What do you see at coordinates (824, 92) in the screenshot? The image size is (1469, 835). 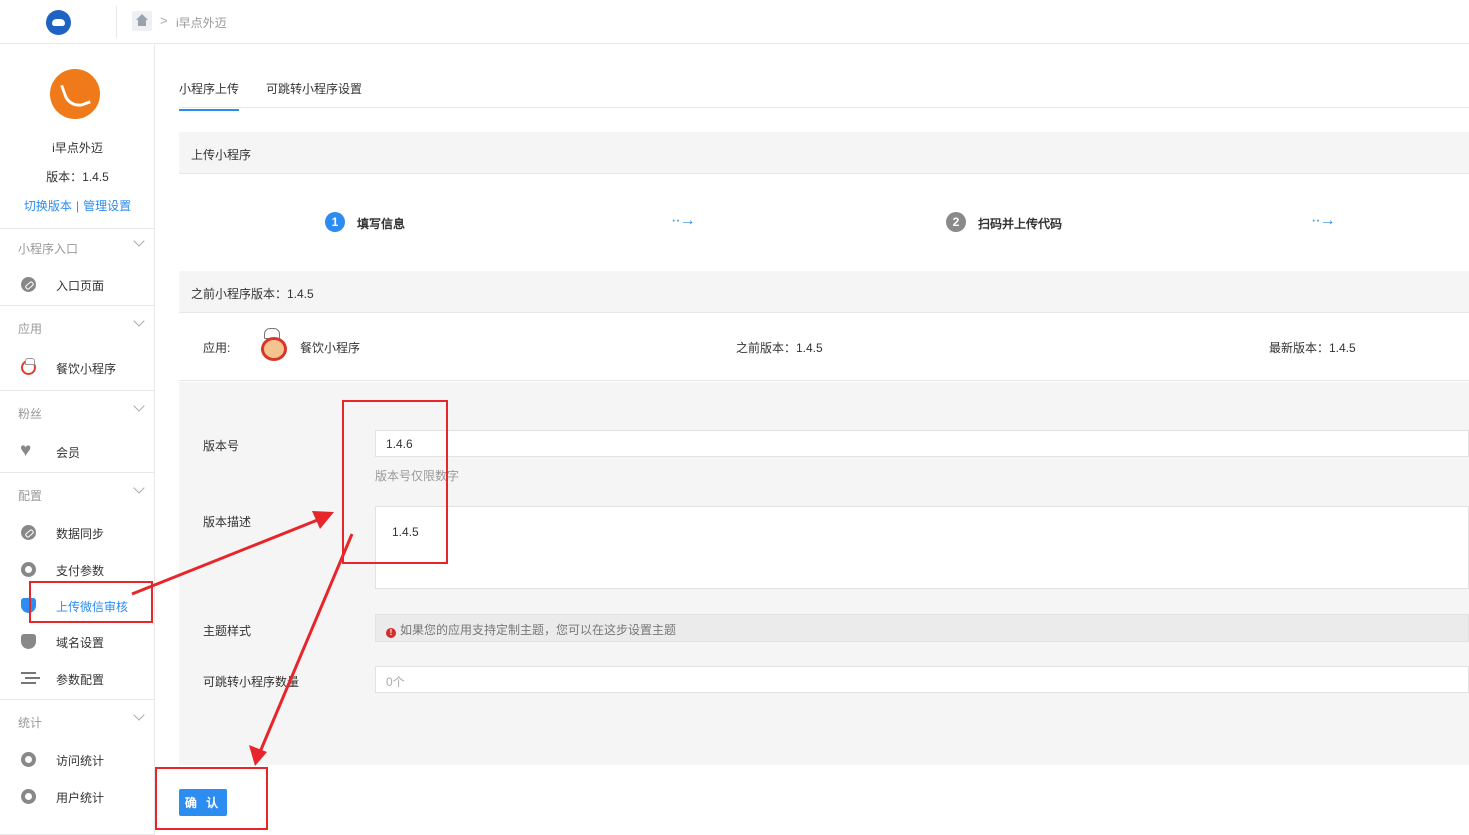 I see `tab-bar: 小程序上传 可跳转小程序设置` at bounding box center [824, 92].